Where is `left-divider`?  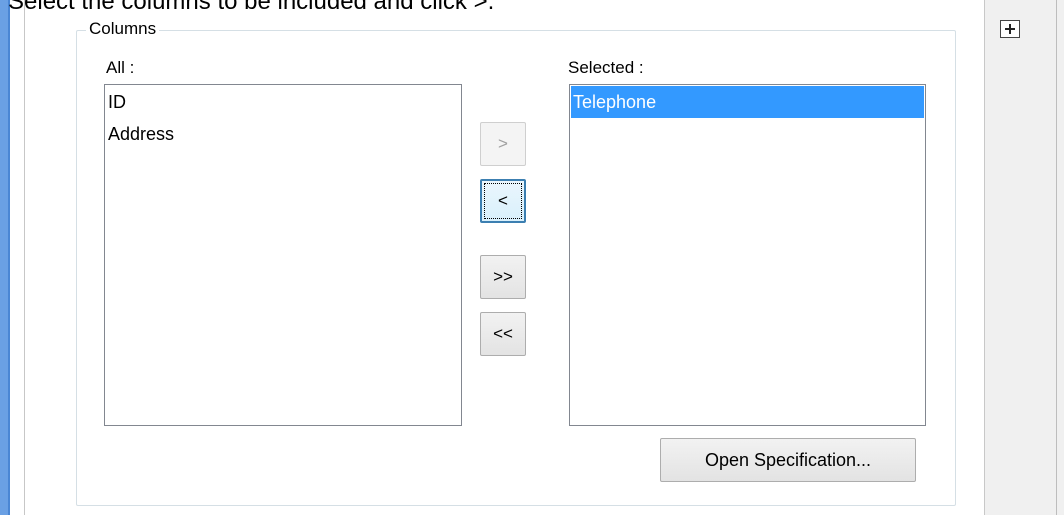
left-divider is located at coordinates (24, 257).